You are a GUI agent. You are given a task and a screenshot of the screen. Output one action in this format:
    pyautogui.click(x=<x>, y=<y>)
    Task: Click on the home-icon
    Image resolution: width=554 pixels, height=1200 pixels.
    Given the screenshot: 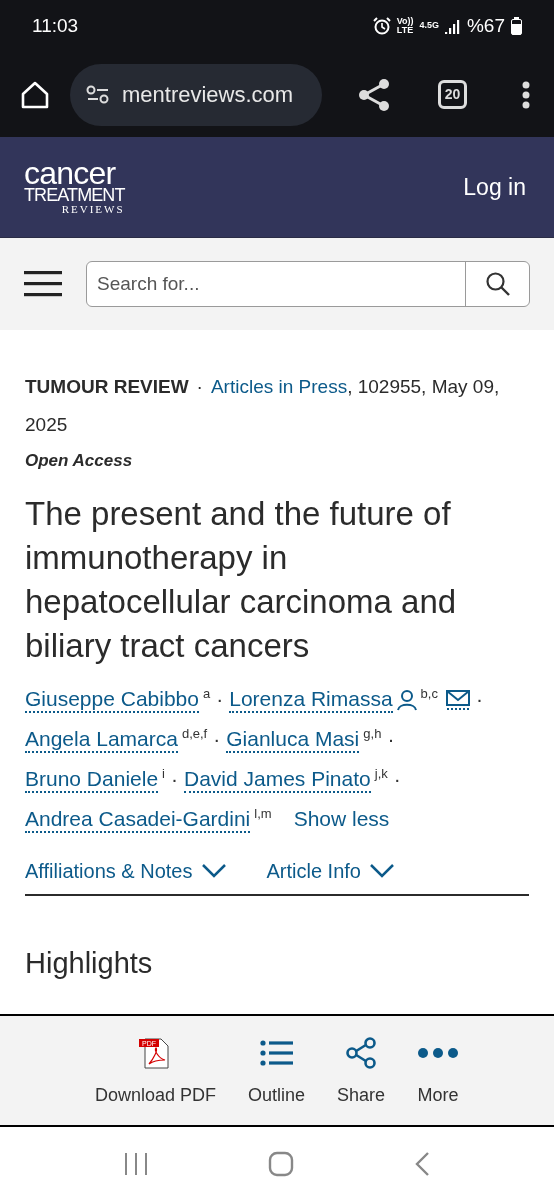 What is the action you would take?
    pyautogui.click(x=35, y=94)
    